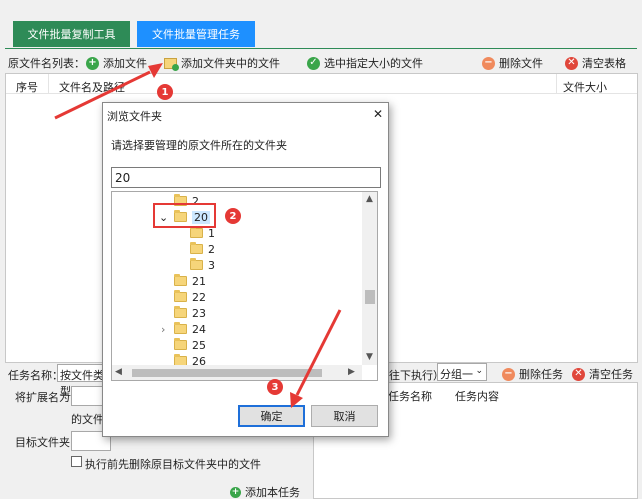 Image resolution: width=642 pixels, height=499 pixels. Describe the element at coordinates (165, 92) in the screenshot. I see `step-marker-1: 1` at that location.